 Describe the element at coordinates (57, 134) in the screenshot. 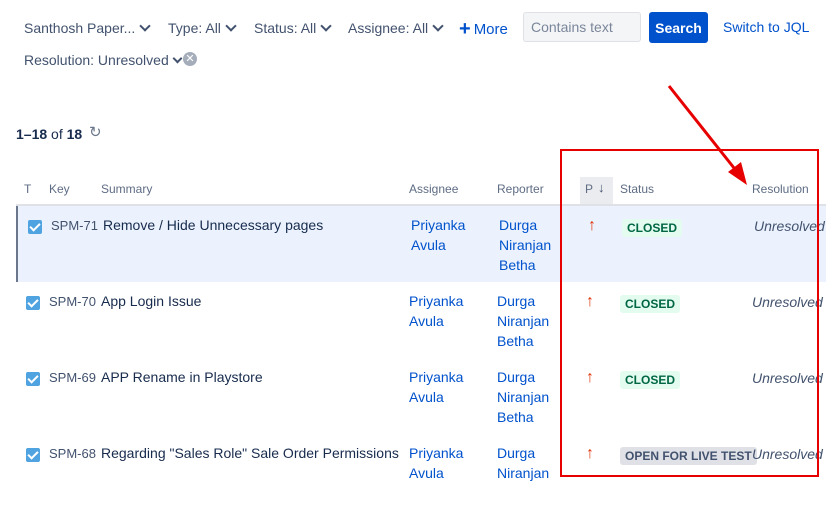

I see `result-of: of` at that location.